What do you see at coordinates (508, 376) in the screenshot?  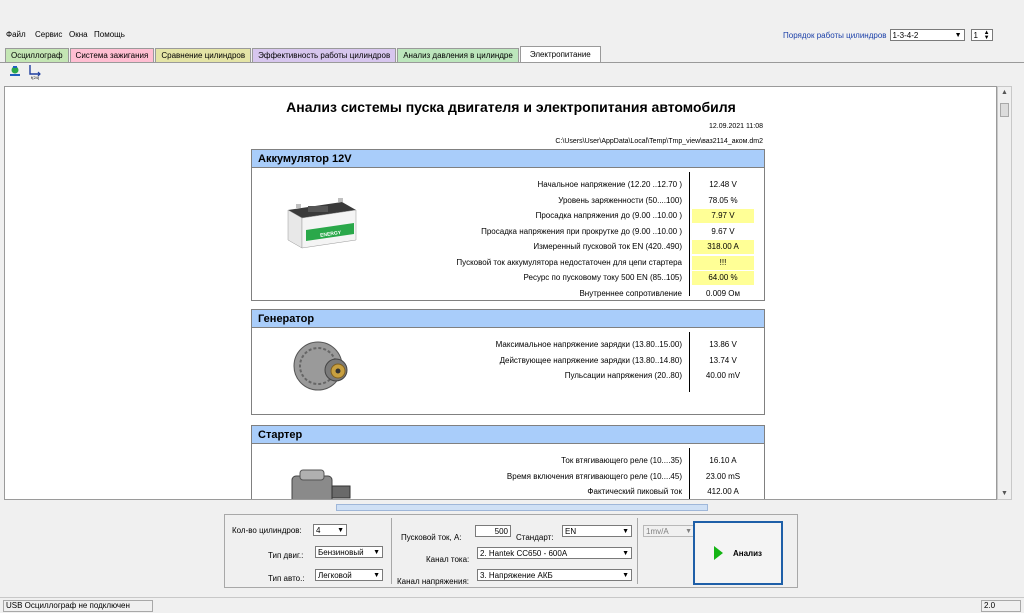 I see `generator-row: Пульсации напряжения (20..80) 40.00 mV` at bounding box center [508, 376].